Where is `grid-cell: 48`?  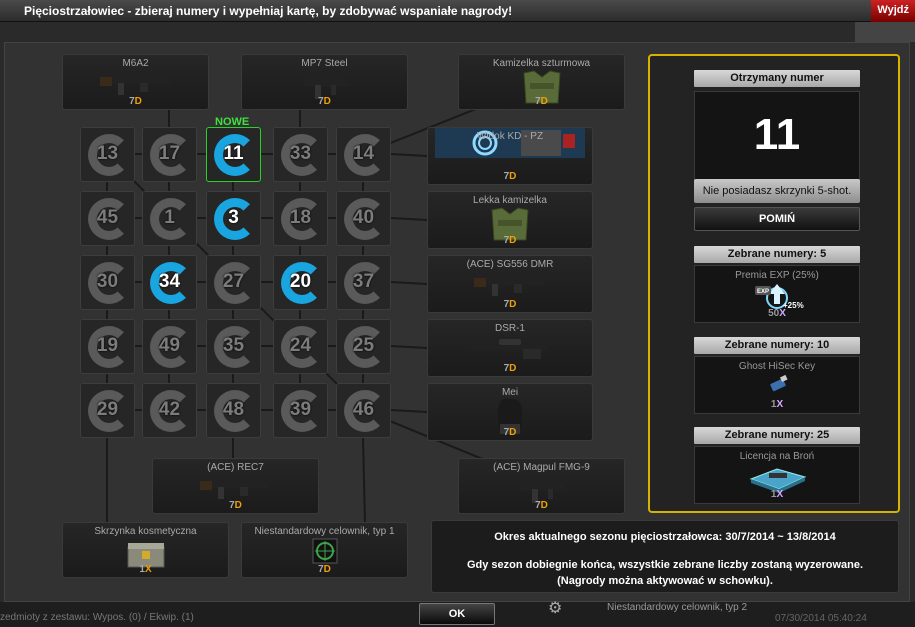 grid-cell: 48 is located at coordinates (233, 410).